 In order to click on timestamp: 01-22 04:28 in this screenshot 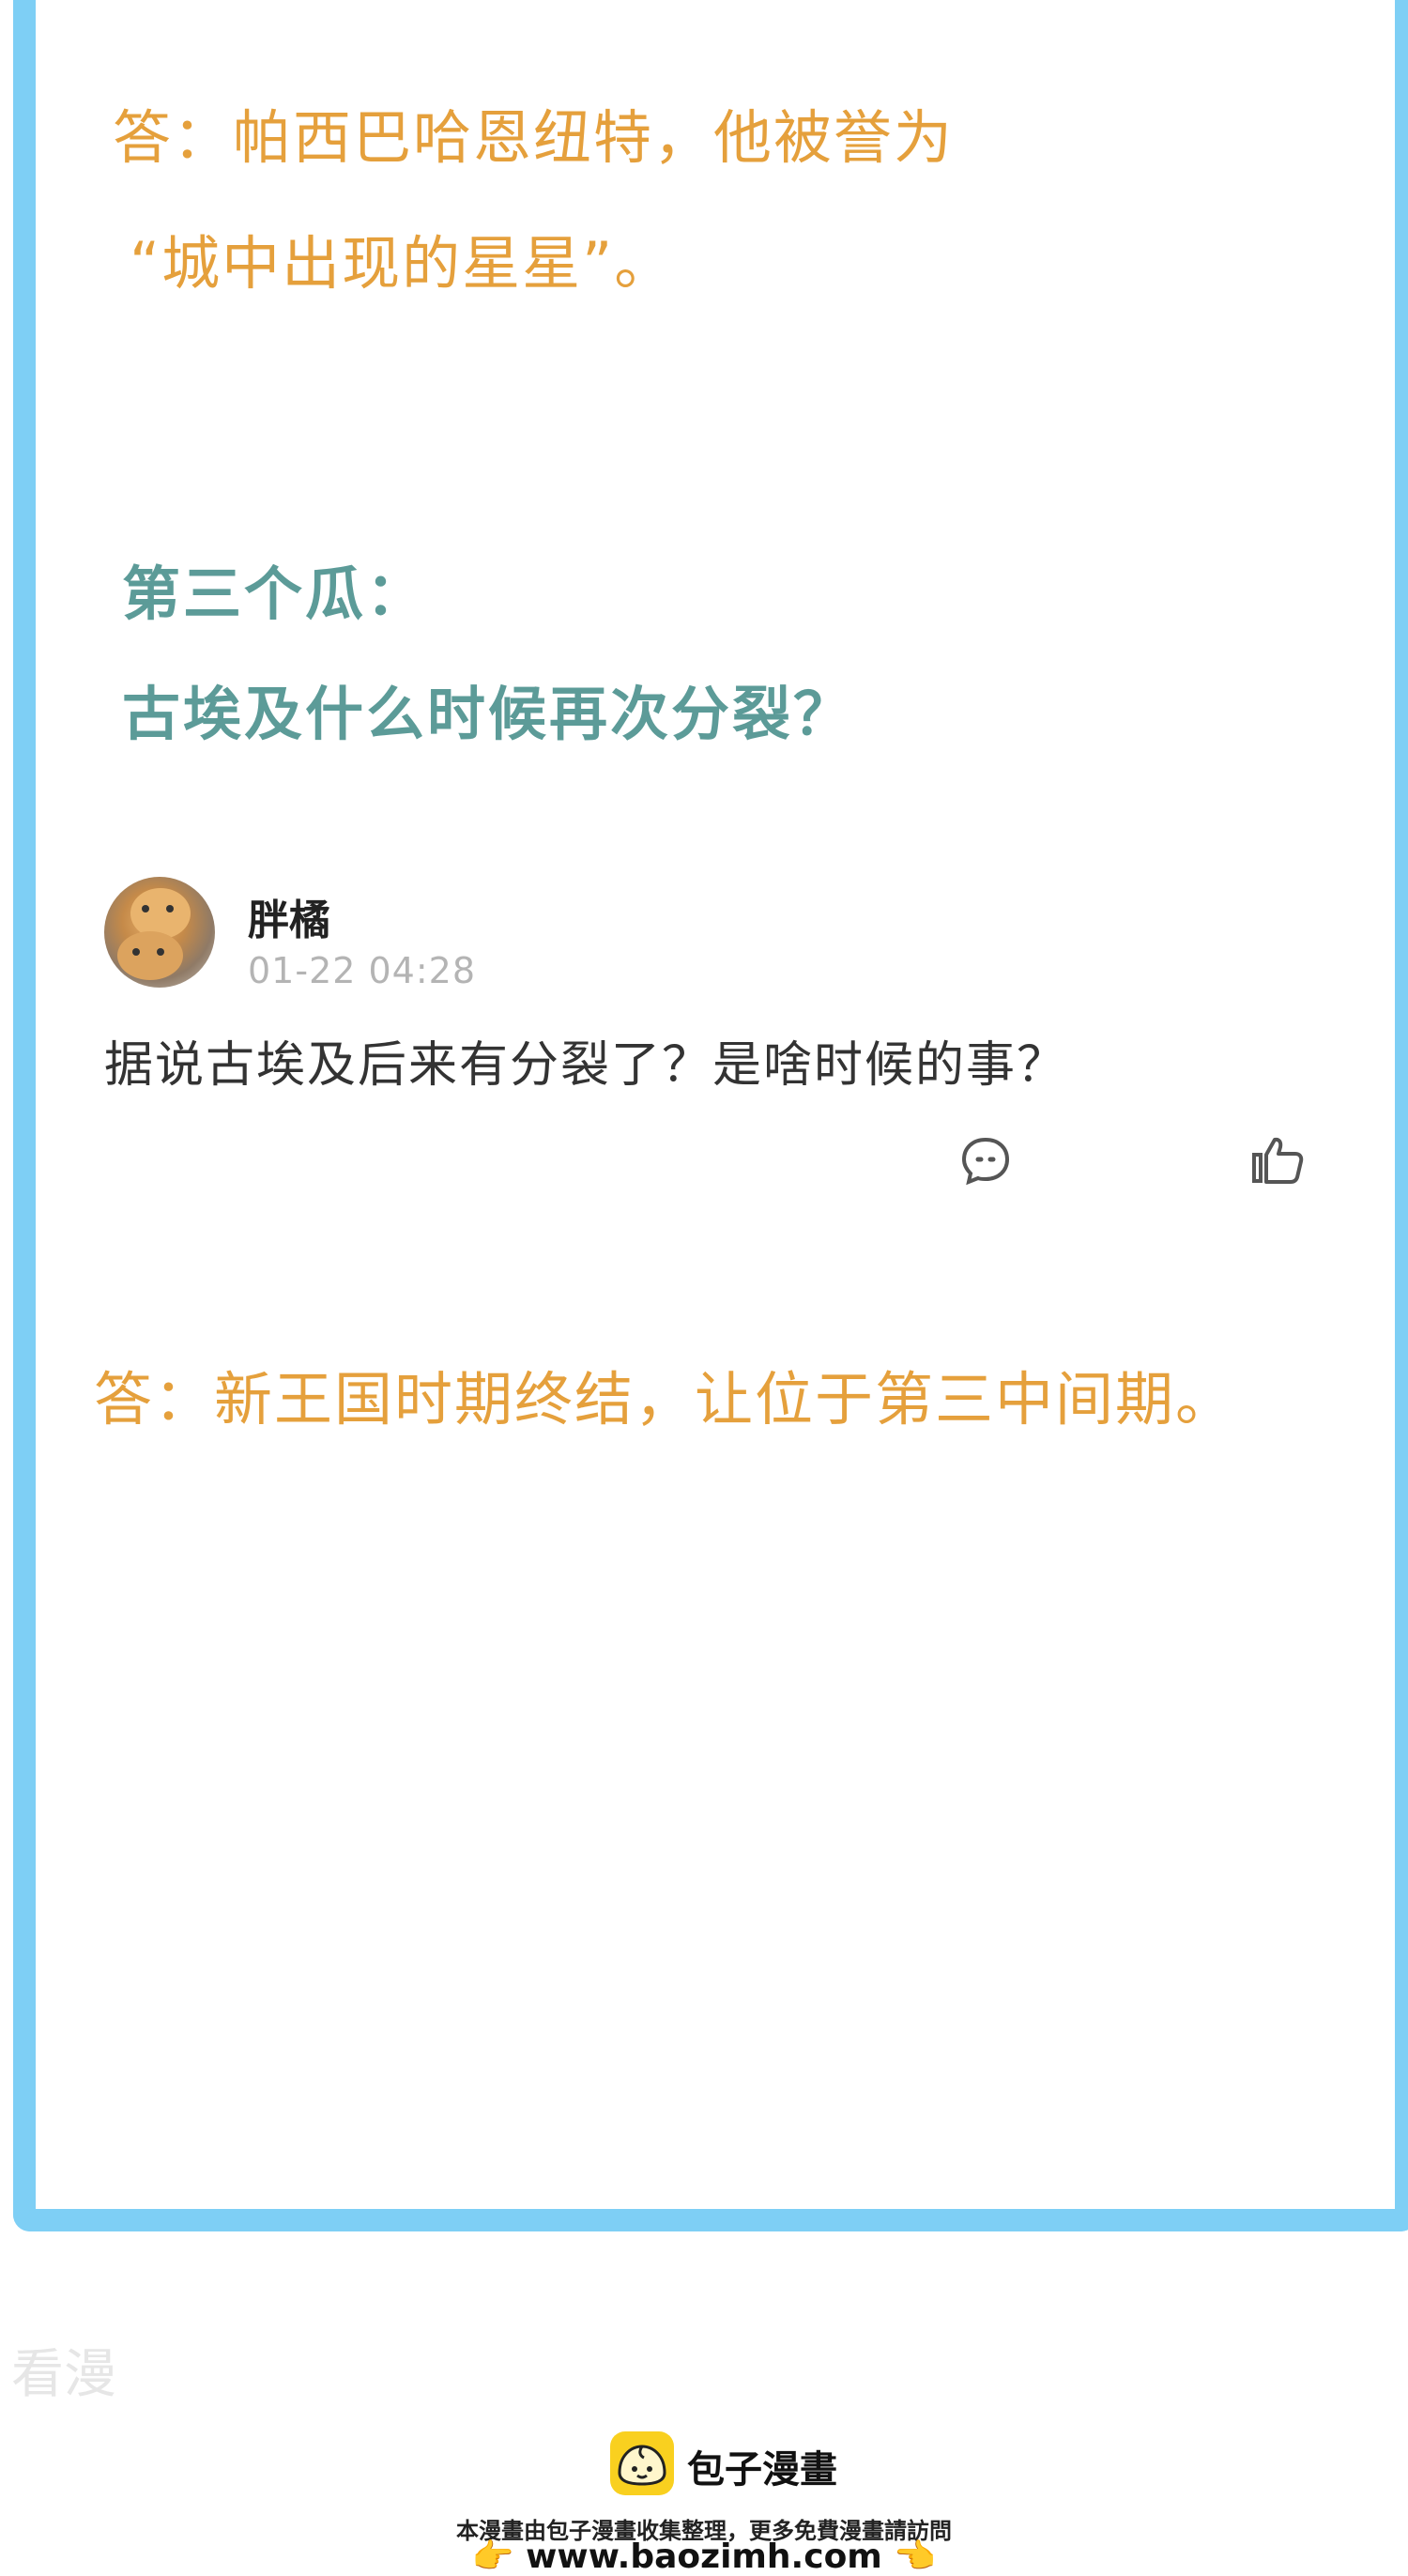, I will do `click(362, 971)`.